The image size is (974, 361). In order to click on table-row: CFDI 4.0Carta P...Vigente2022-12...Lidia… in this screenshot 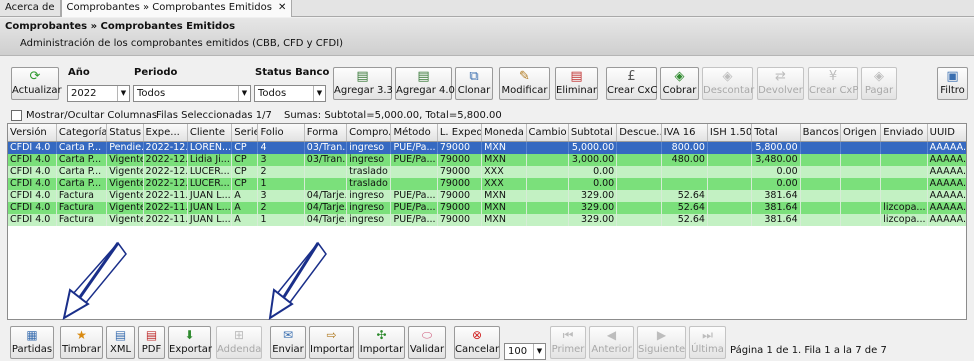, I will do `click(487, 159)`.